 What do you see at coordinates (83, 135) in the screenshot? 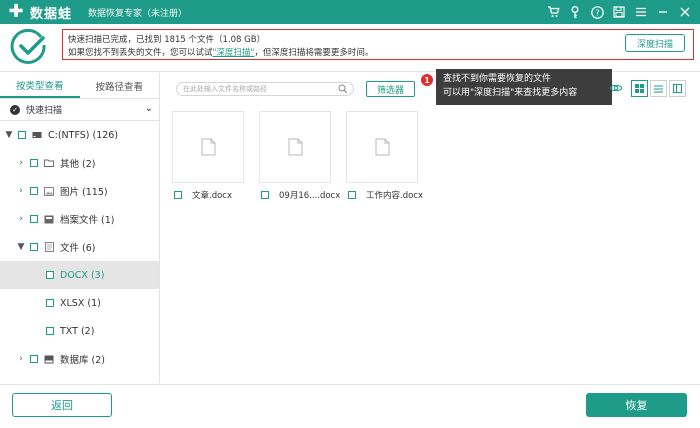
I see `tree-item-label: C:(NTFS) (126)` at bounding box center [83, 135].